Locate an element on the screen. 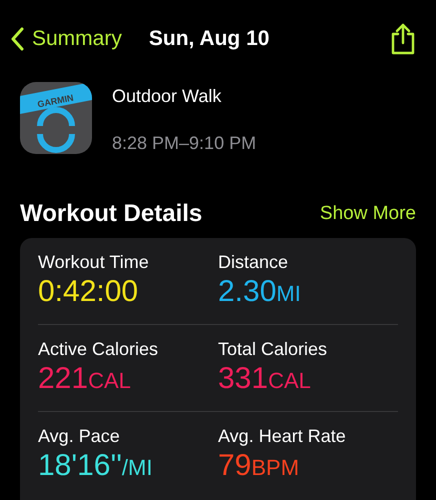  metric-label: Total Calories is located at coordinates (273, 349).